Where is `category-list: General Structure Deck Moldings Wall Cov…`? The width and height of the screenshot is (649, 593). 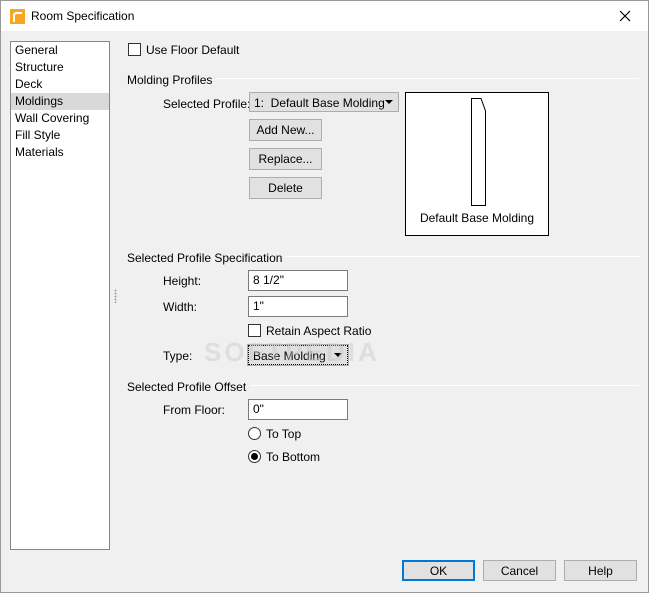
category-list: General Structure Deck Moldings Wall Cov… is located at coordinates (60, 295).